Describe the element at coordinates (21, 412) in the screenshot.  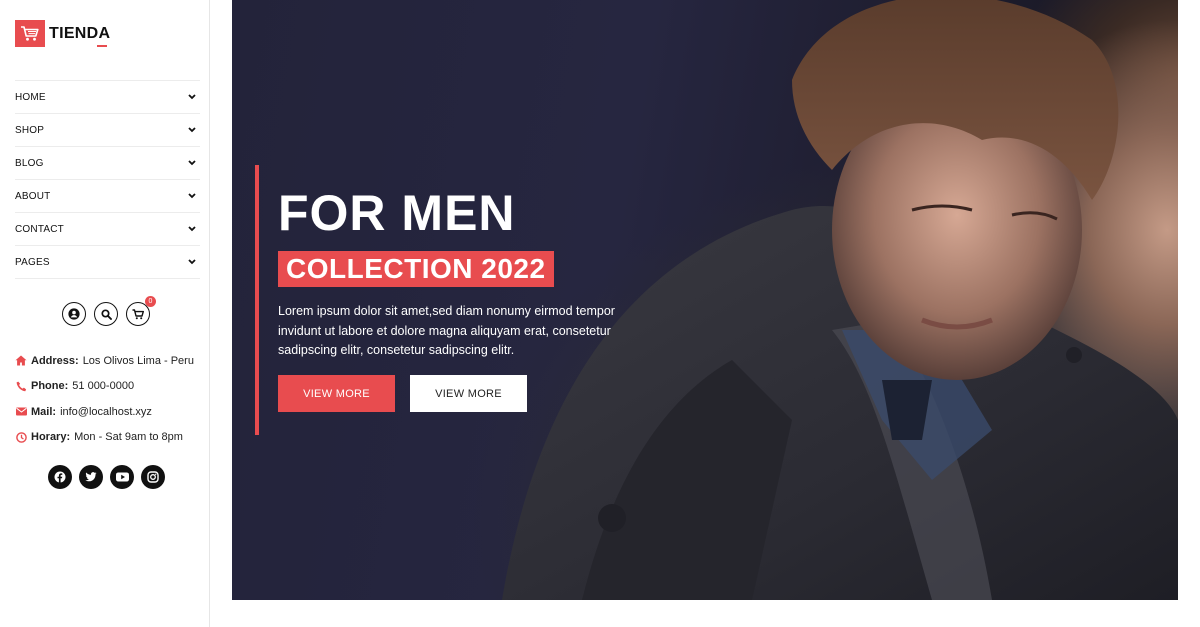
I see `mail-icon` at that location.